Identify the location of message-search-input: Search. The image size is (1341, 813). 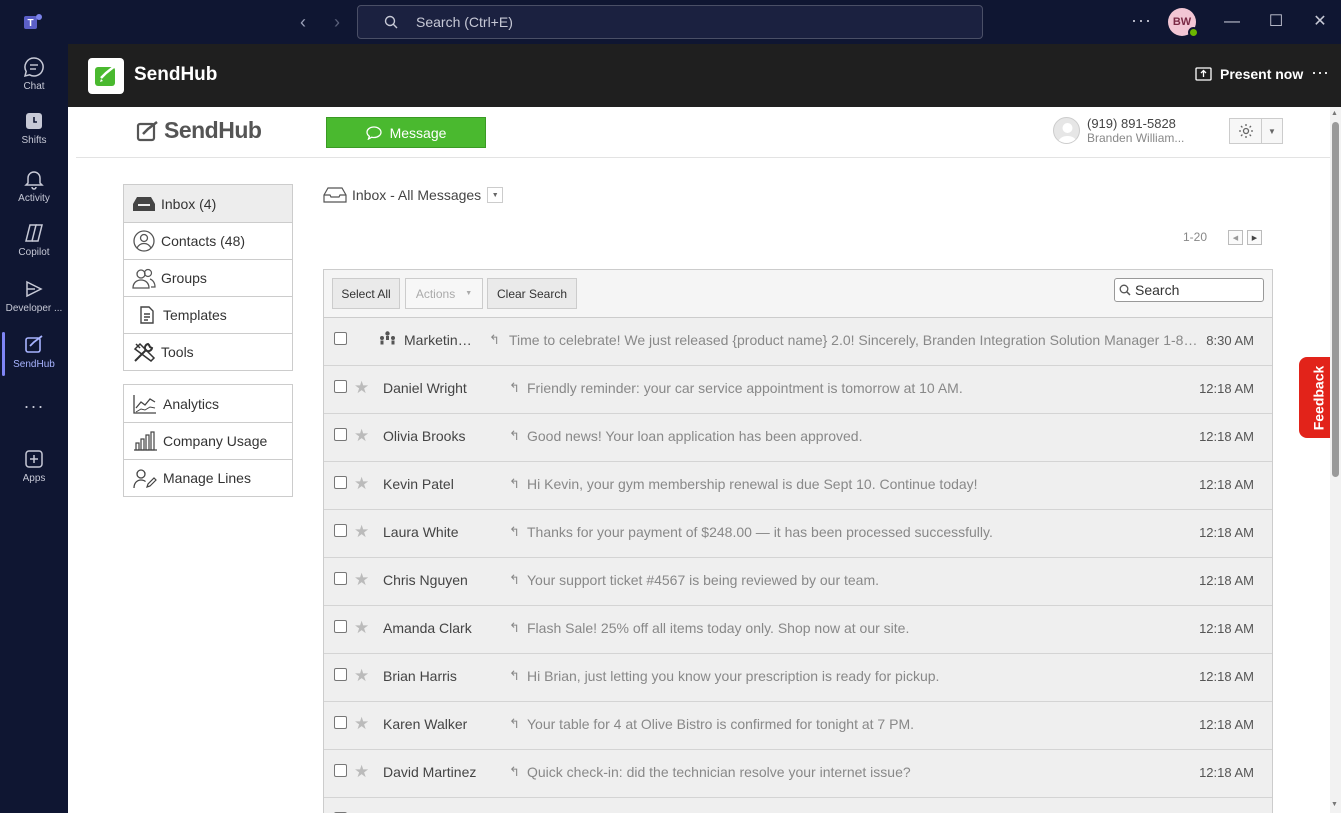
(1189, 290).